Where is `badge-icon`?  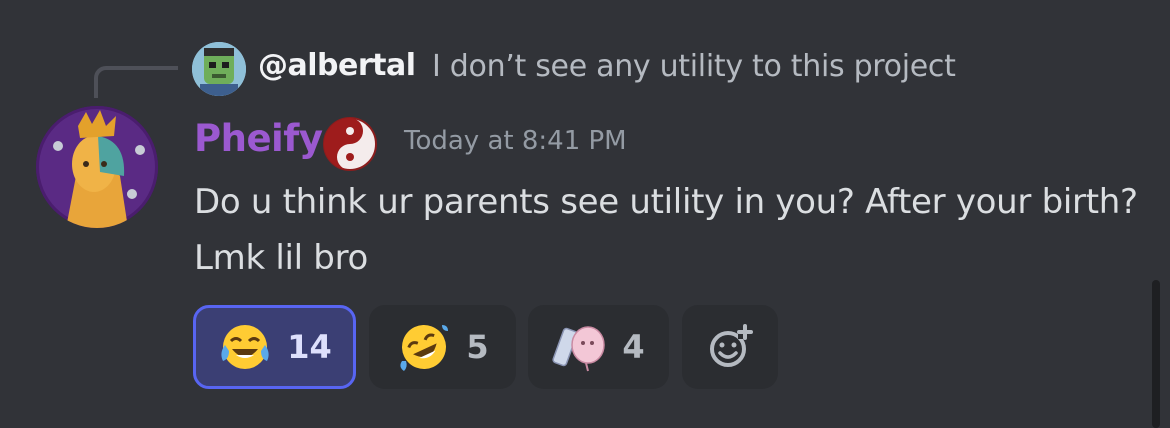
badge-icon is located at coordinates (350, 144).